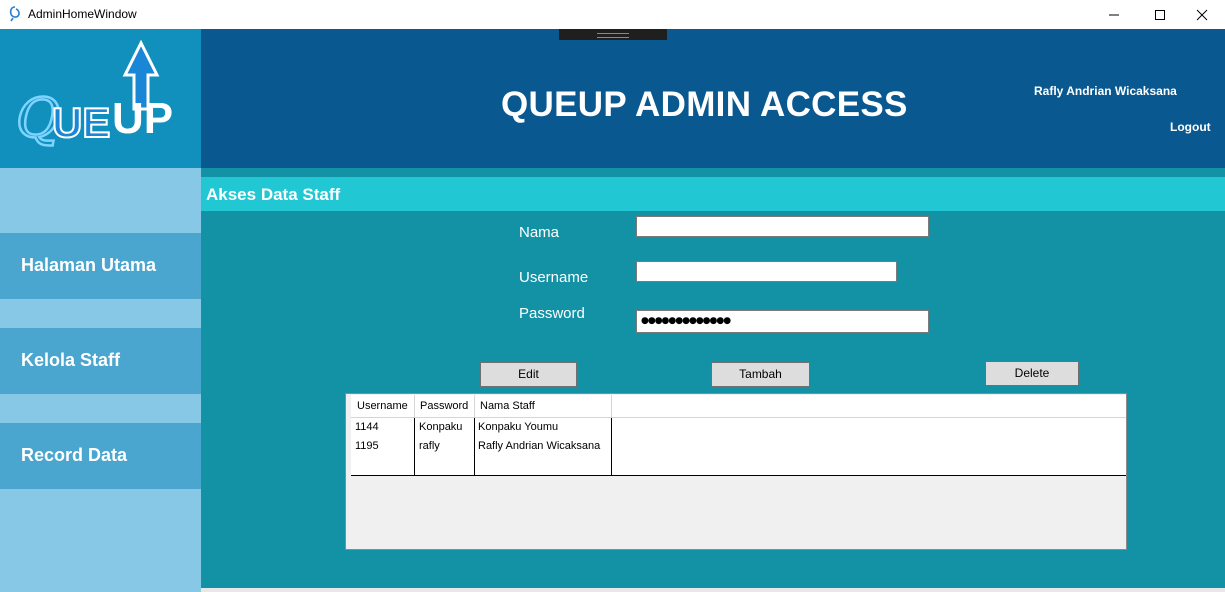 This screenshot has height=592, width=1225. Describe the element at coordinates (552, 313) in the screenshot. I see `password-label: Password` at that location.